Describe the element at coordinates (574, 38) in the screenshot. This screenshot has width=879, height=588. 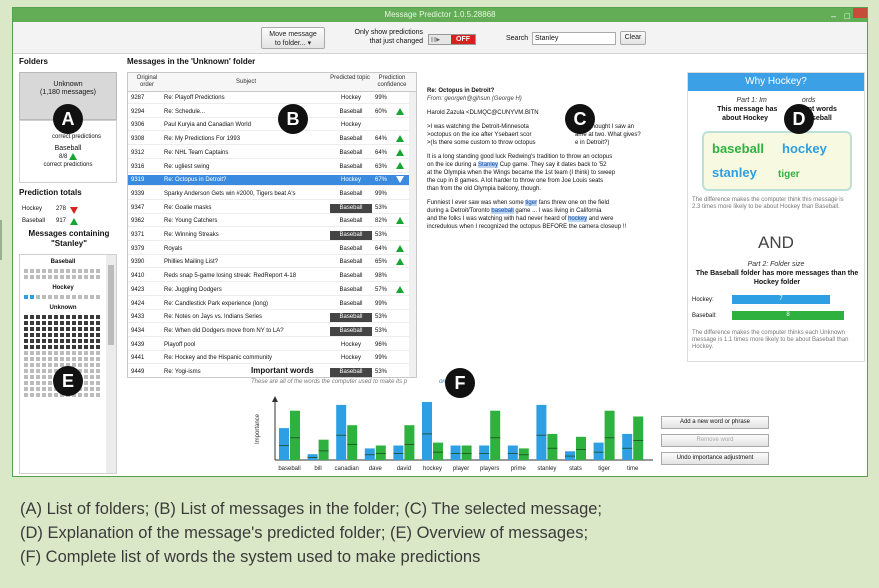
I see `search-input: Stanley` at that location.